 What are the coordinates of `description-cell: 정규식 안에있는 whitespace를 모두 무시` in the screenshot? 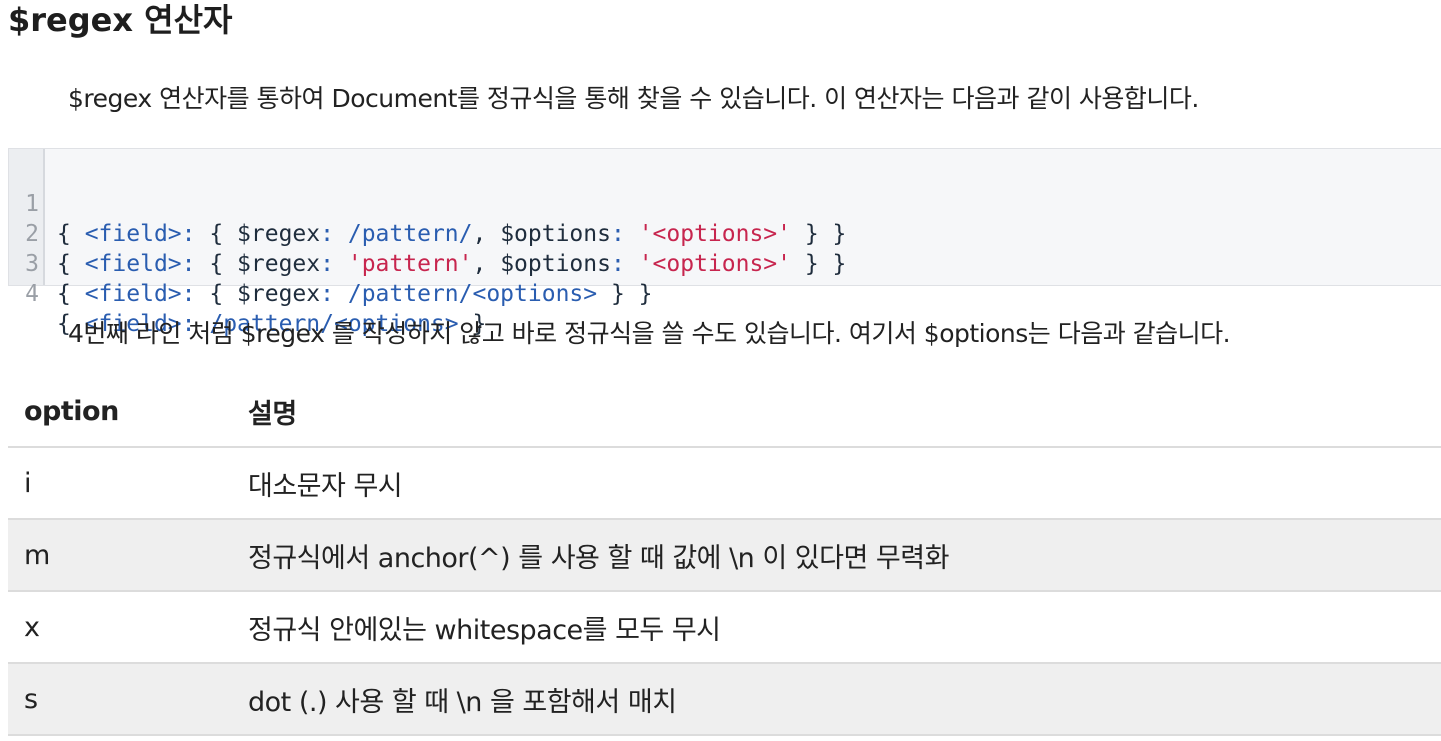 It's located at (836, 627).